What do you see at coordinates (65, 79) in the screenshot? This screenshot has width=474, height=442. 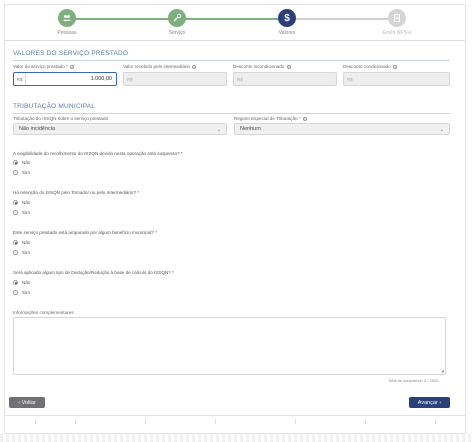 I see `valor-servico-input: R$ 1.000,00` at bounding box center [65, 79].